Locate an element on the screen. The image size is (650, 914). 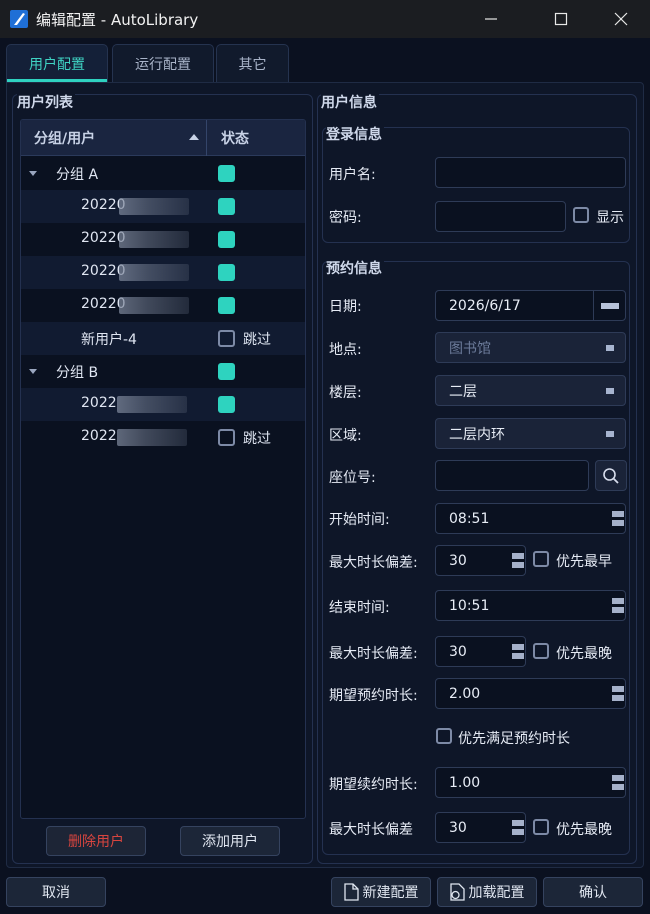
max-deviation-label: 最大时长偏差: is located at coordinates (373, 563).